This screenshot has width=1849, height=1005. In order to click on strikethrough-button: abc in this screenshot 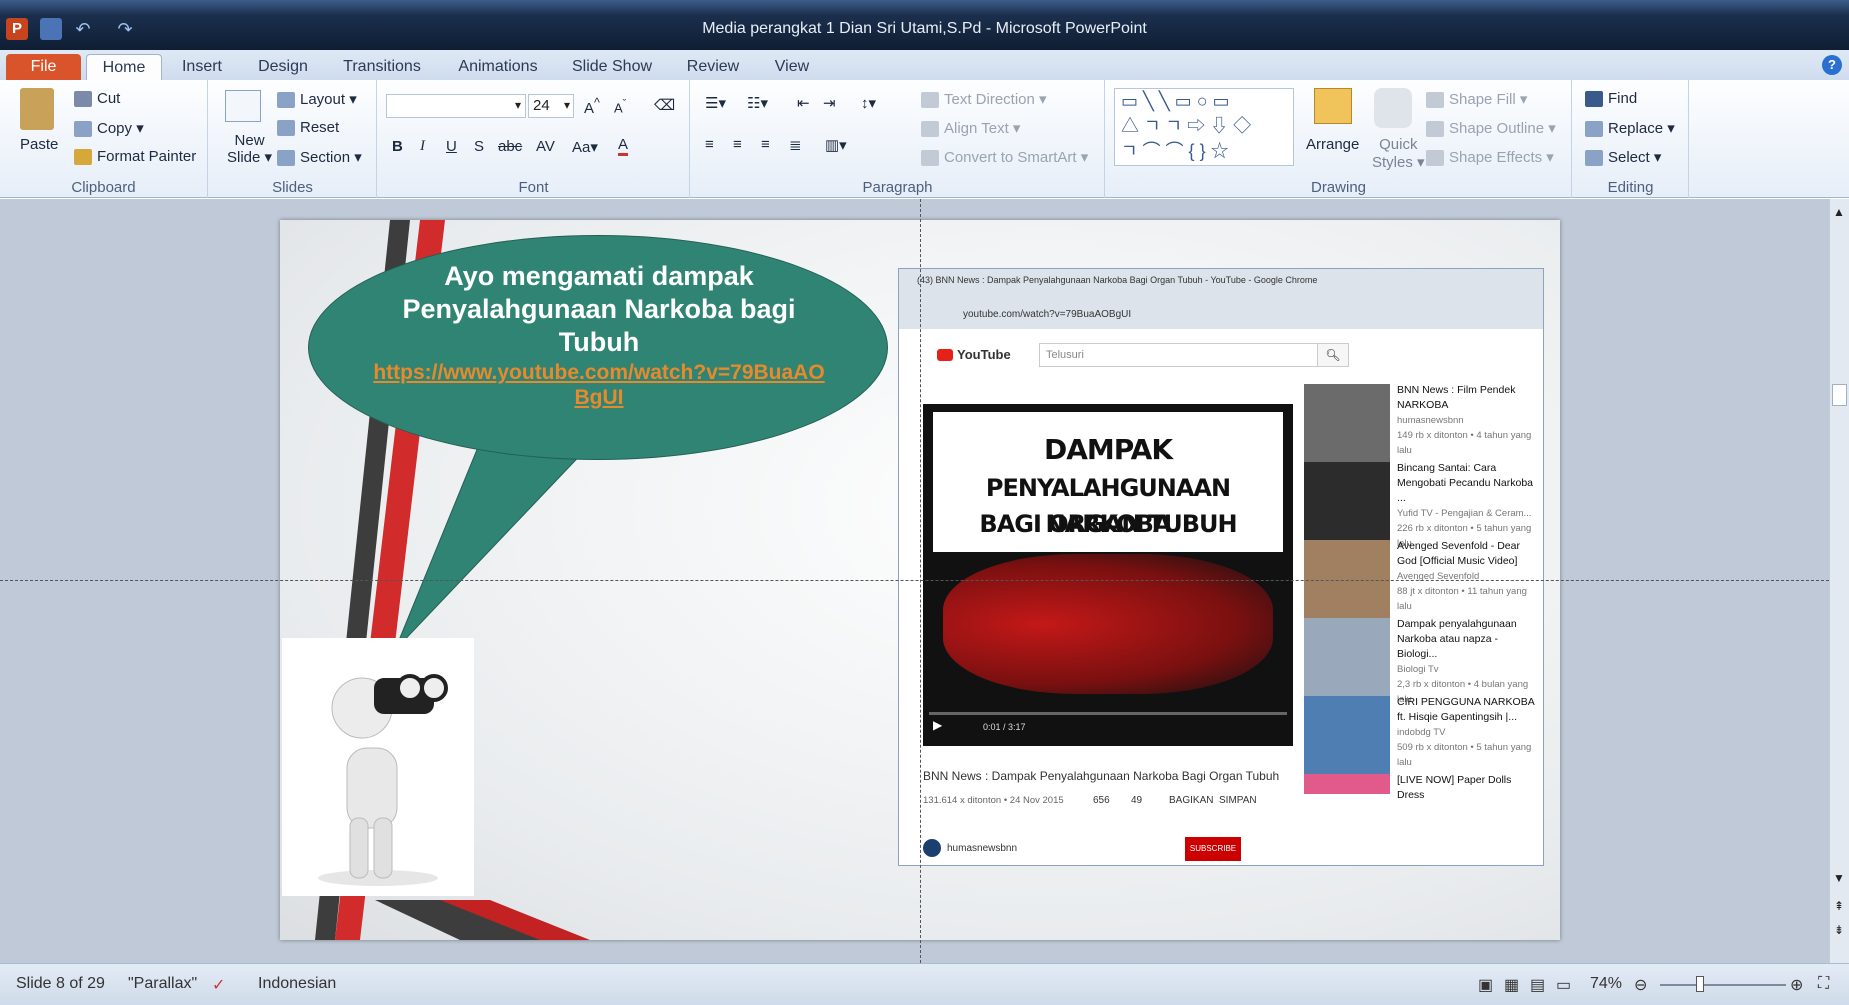, I will do `click(510, 146)`.